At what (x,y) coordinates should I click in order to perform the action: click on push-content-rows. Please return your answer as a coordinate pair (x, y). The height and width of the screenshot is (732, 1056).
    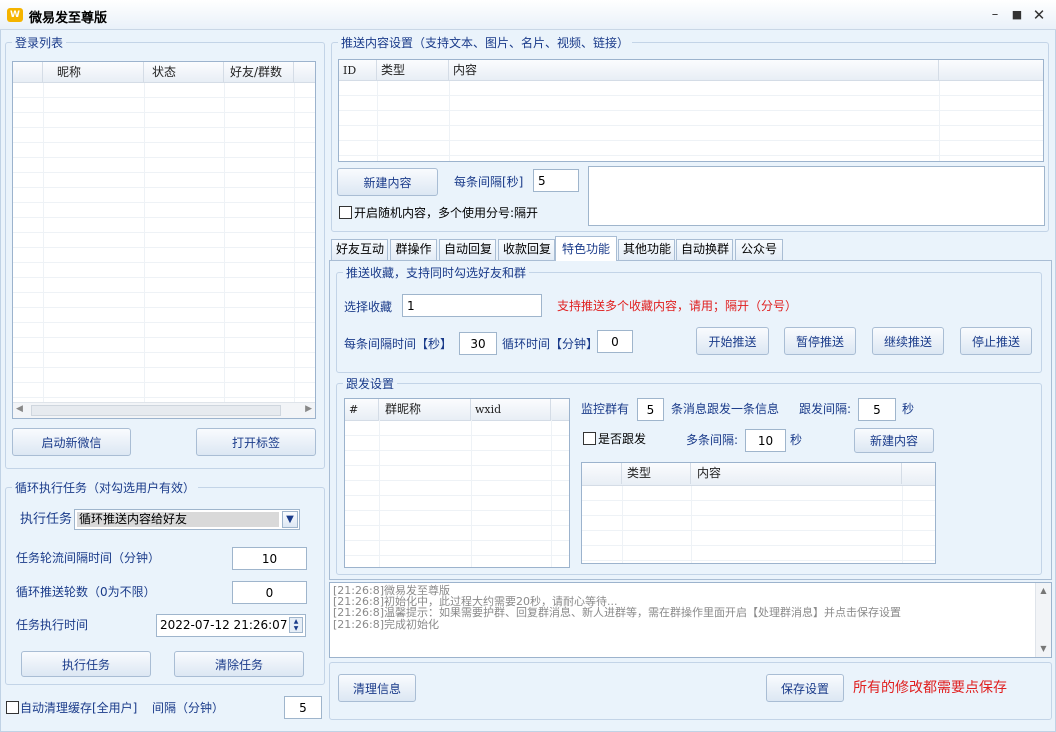
    Looking at the image, I should click on (691, 121).